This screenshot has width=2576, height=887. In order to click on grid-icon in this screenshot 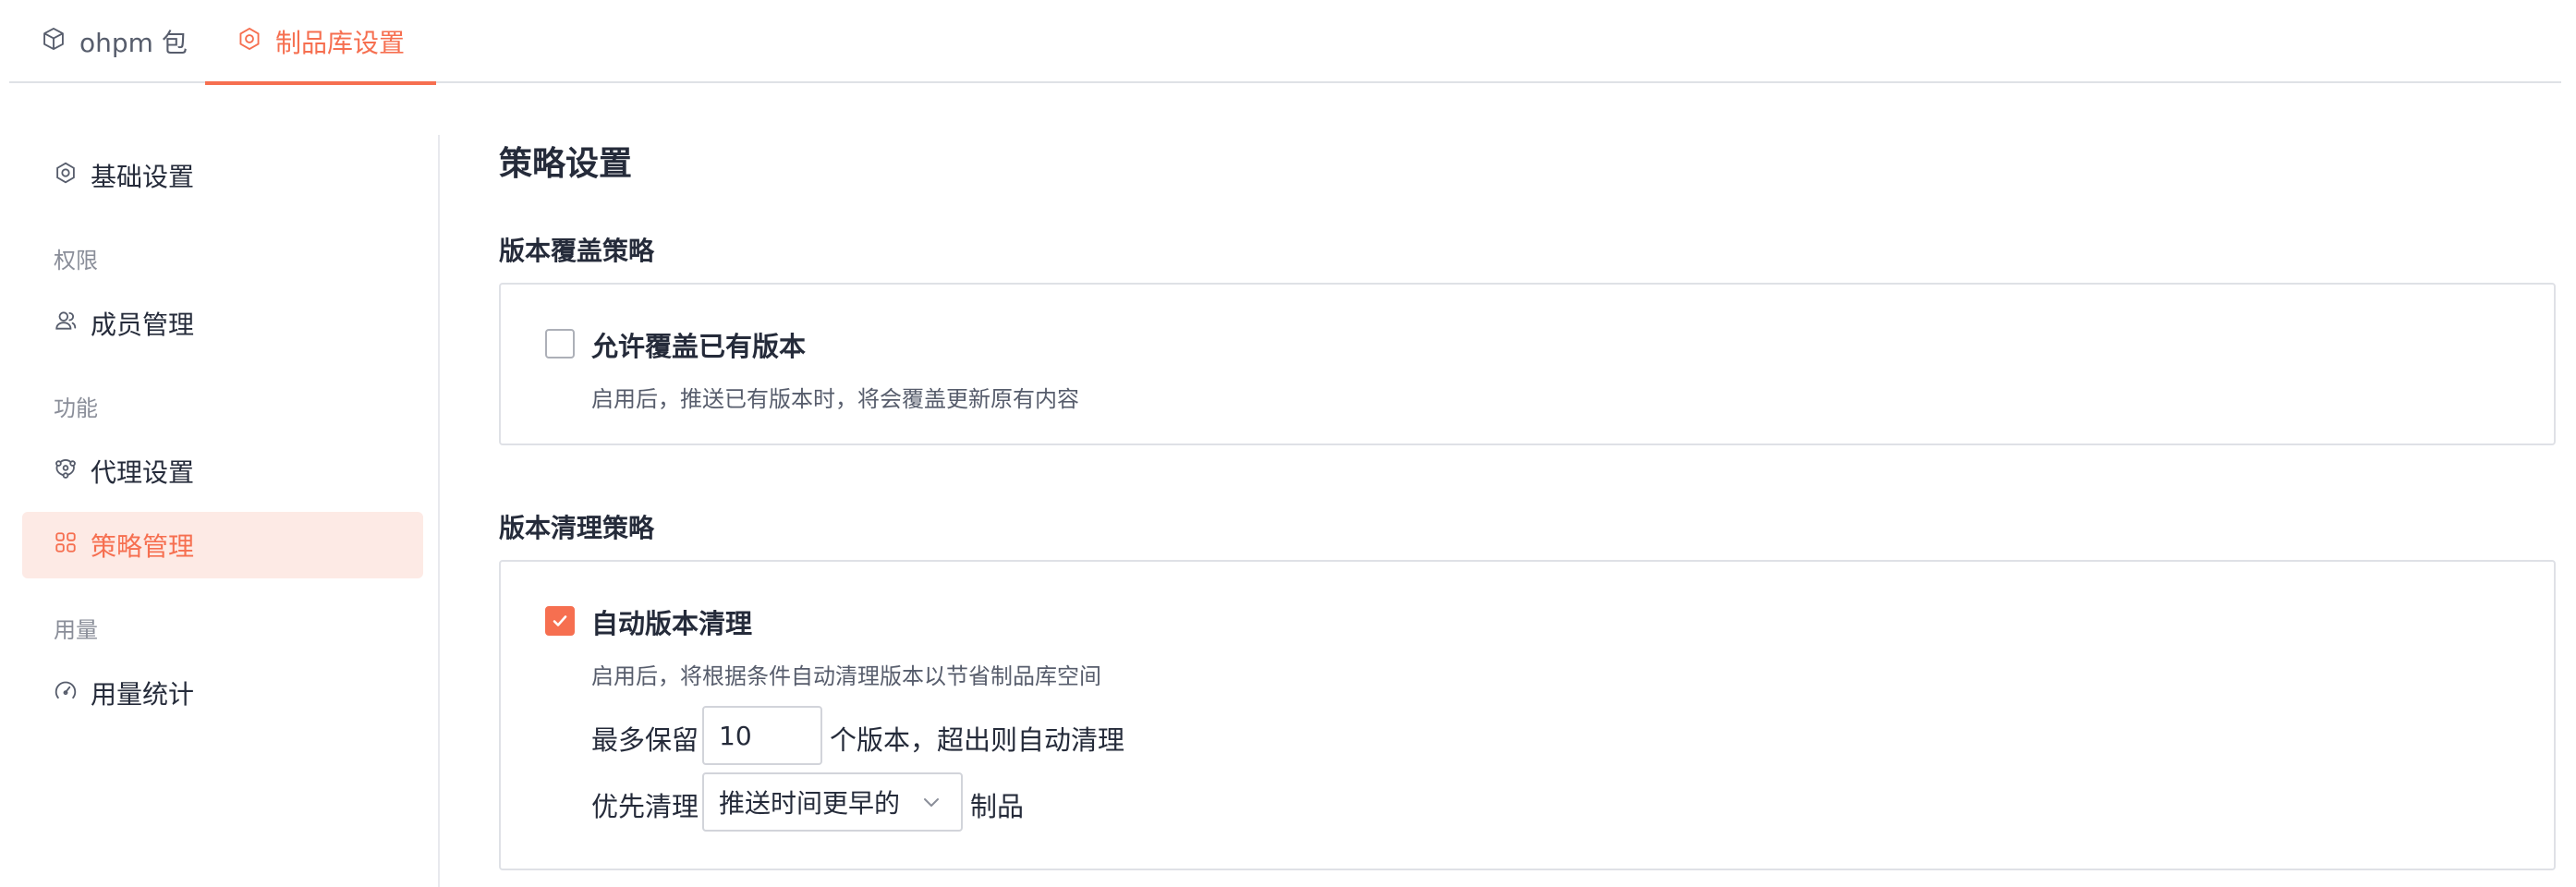, I will do `click(66, 545)`.